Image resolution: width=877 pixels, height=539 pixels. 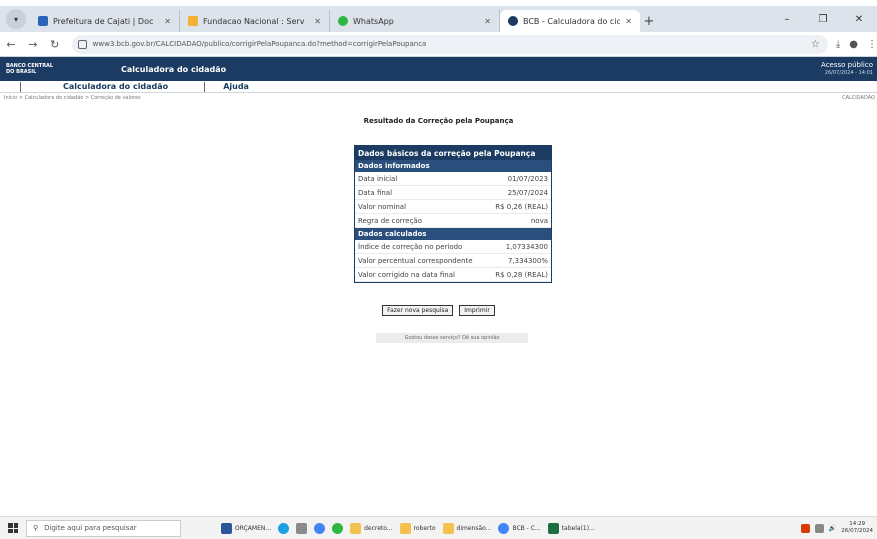 I want to click on result-actions: Fazer nova pesquisa Imprimir, so click(x=438, y=310).